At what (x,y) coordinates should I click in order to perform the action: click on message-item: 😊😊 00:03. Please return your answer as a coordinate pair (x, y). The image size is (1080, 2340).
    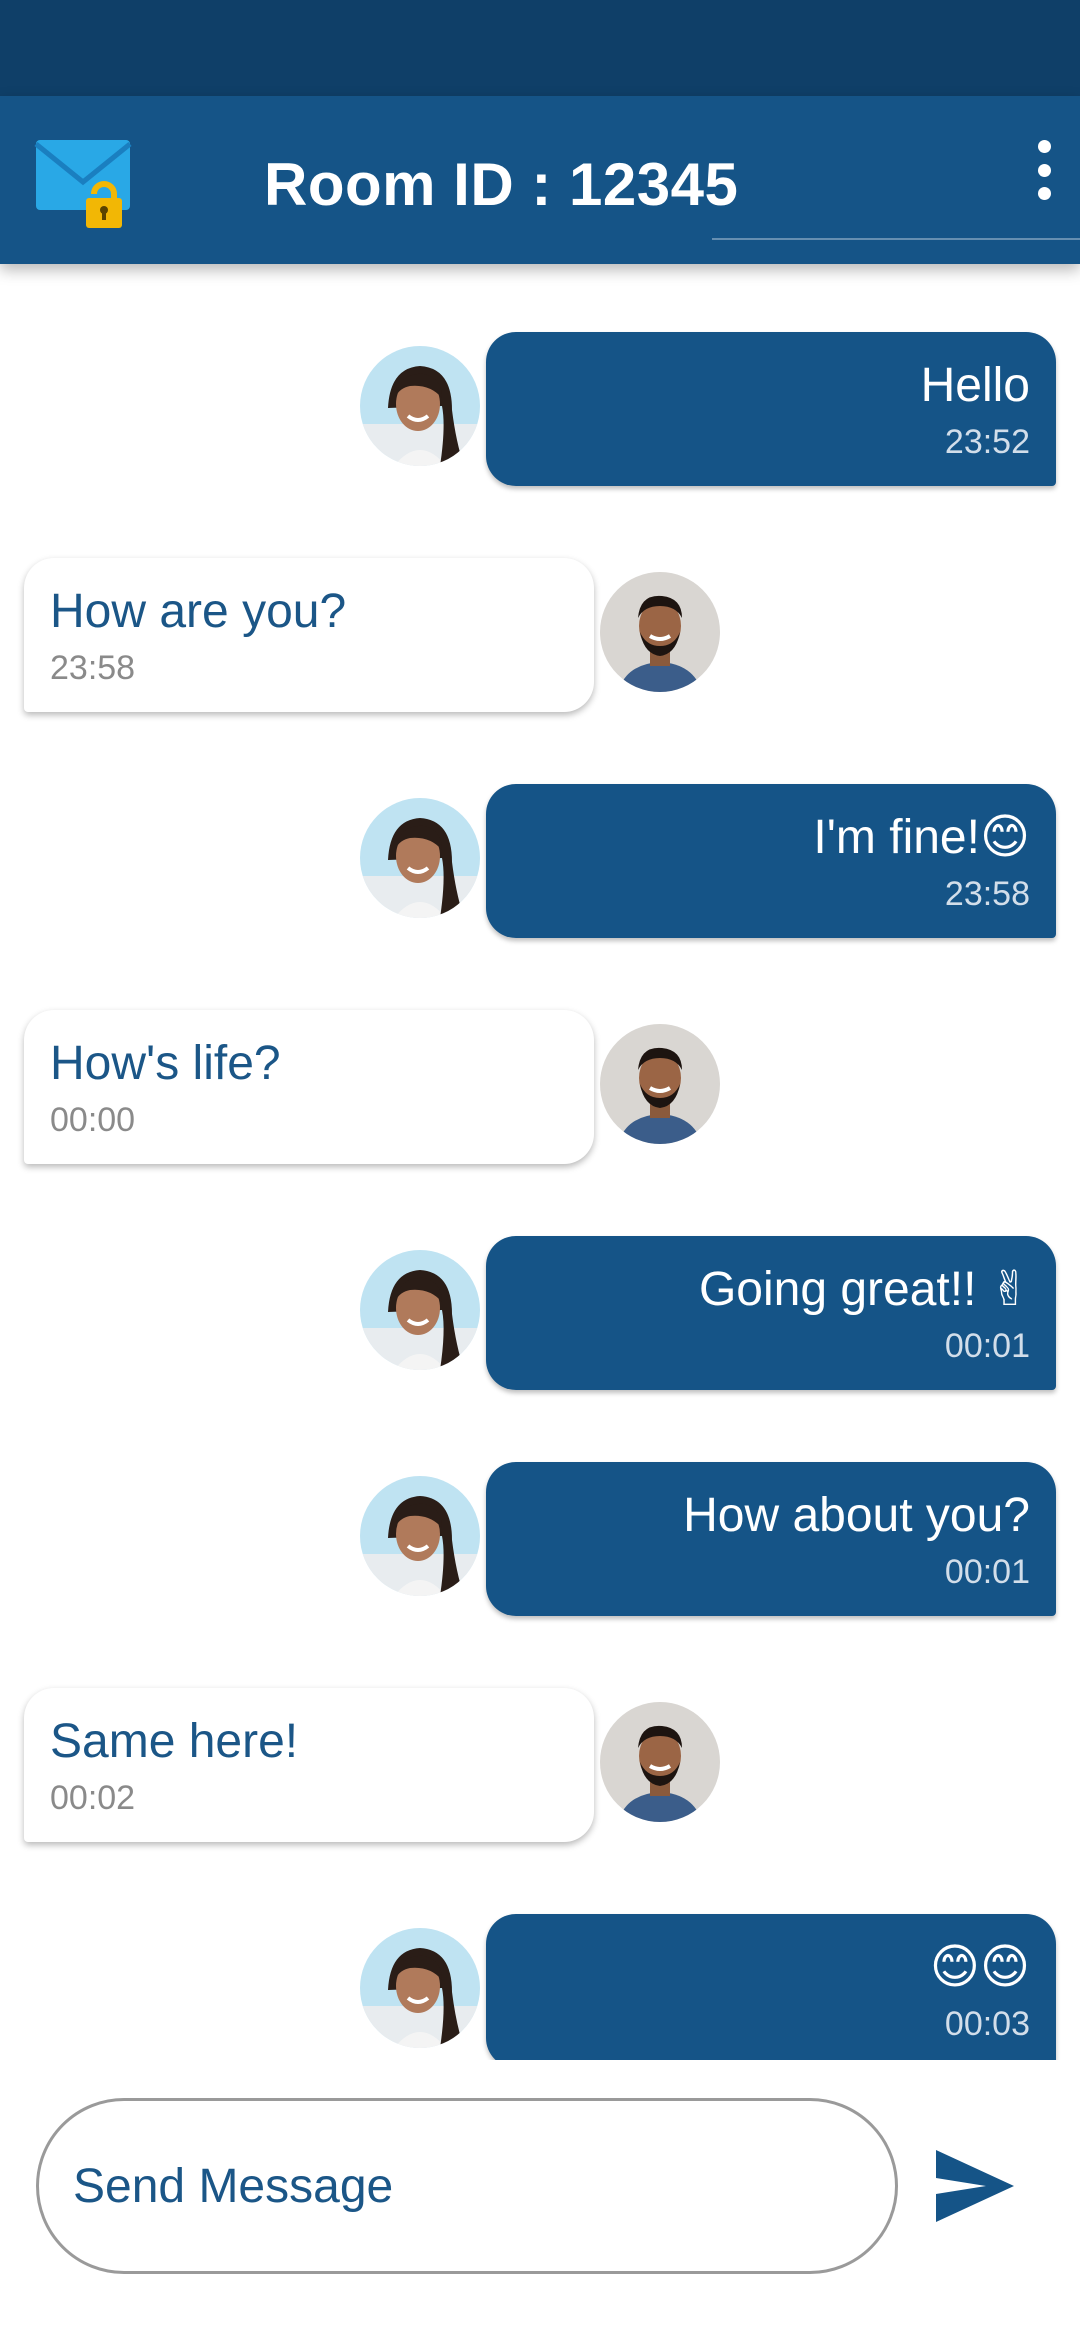
    Looking at the image, I should click on (540, 1987).